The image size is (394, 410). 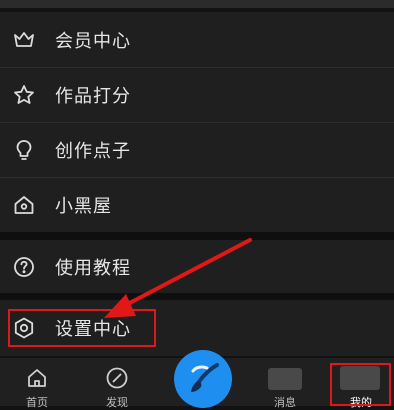 I want to click on tab-label: 消息, so click(x=285, y=402).